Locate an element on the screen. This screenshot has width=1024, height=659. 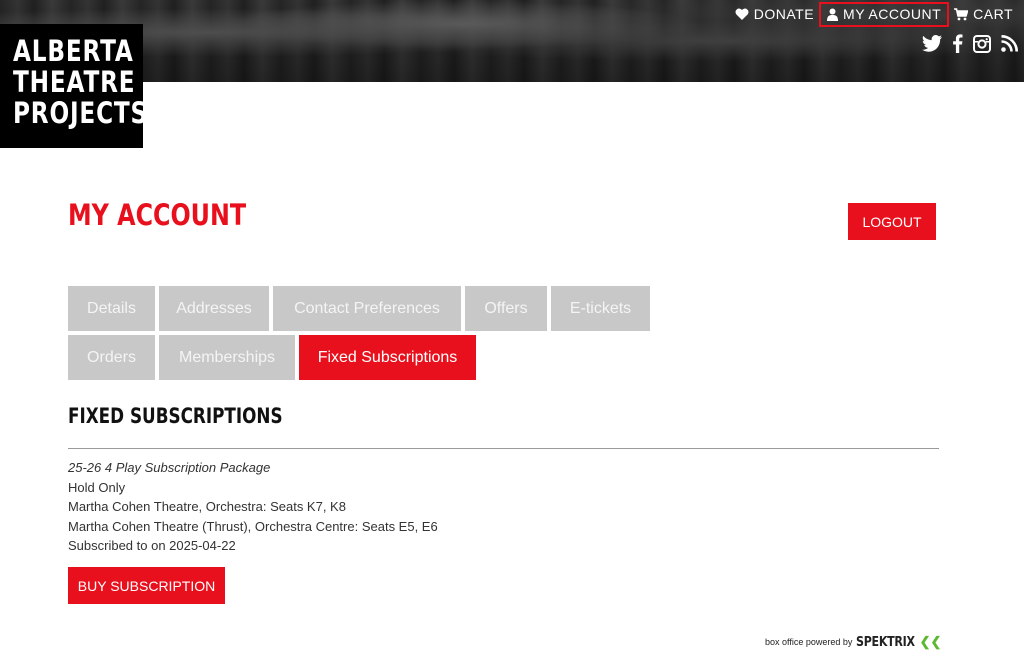
powered-by: box office powered by SPEKTRIX ❮❮ is located at coordinates (853, 642).